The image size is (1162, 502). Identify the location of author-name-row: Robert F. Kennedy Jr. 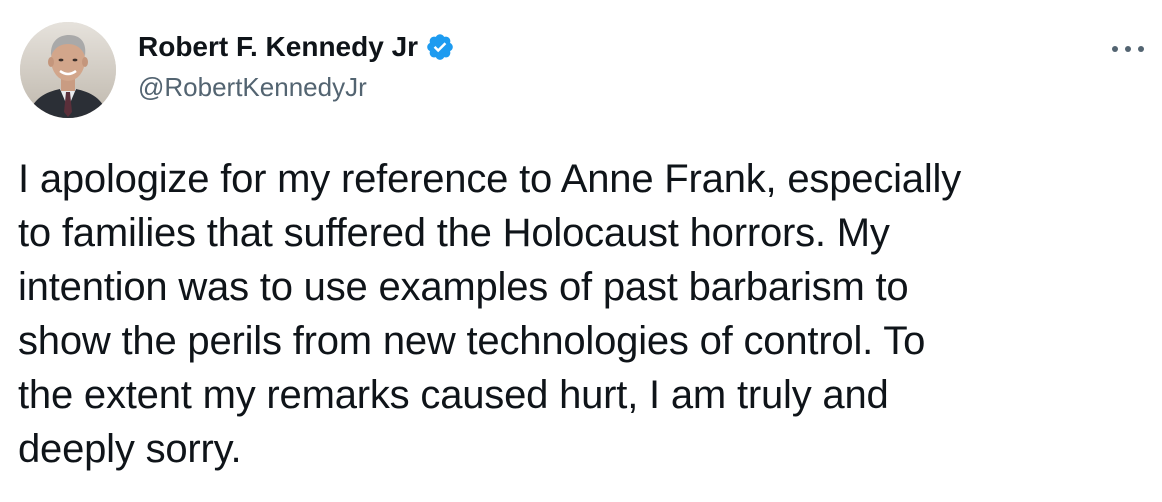
(296, 47).